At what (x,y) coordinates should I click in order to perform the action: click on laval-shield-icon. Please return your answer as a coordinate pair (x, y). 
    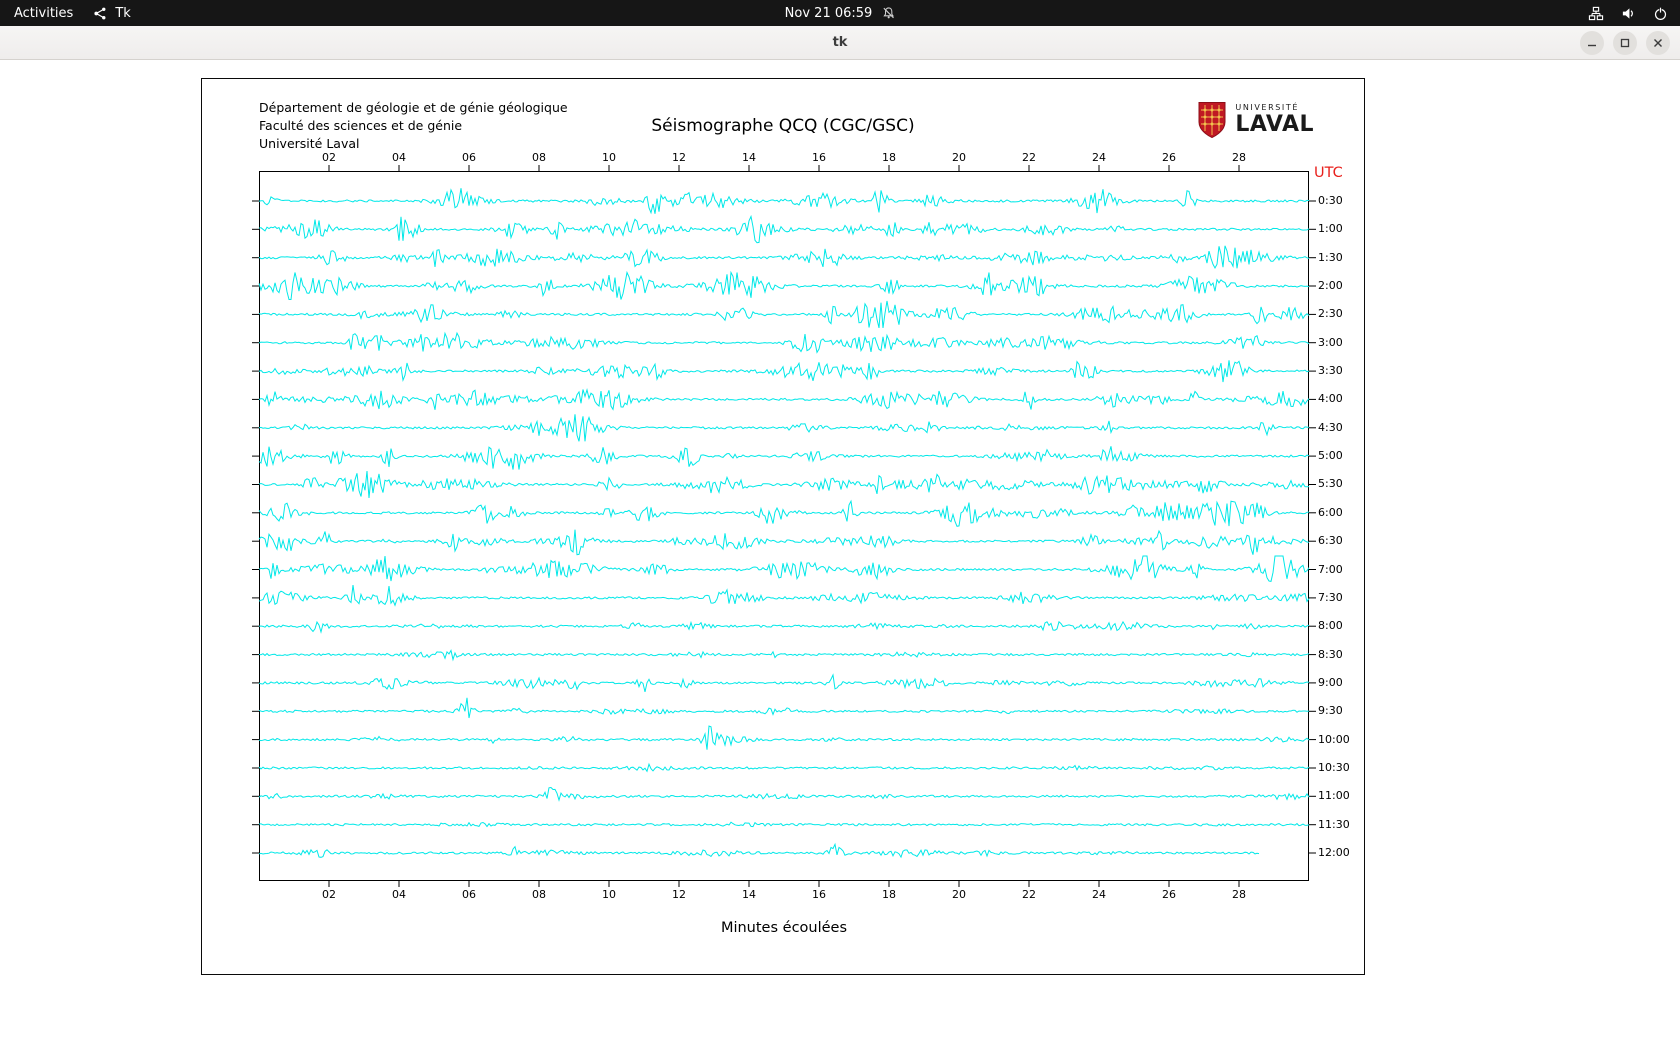
    Looking at the image, I should click on (1212, 120).